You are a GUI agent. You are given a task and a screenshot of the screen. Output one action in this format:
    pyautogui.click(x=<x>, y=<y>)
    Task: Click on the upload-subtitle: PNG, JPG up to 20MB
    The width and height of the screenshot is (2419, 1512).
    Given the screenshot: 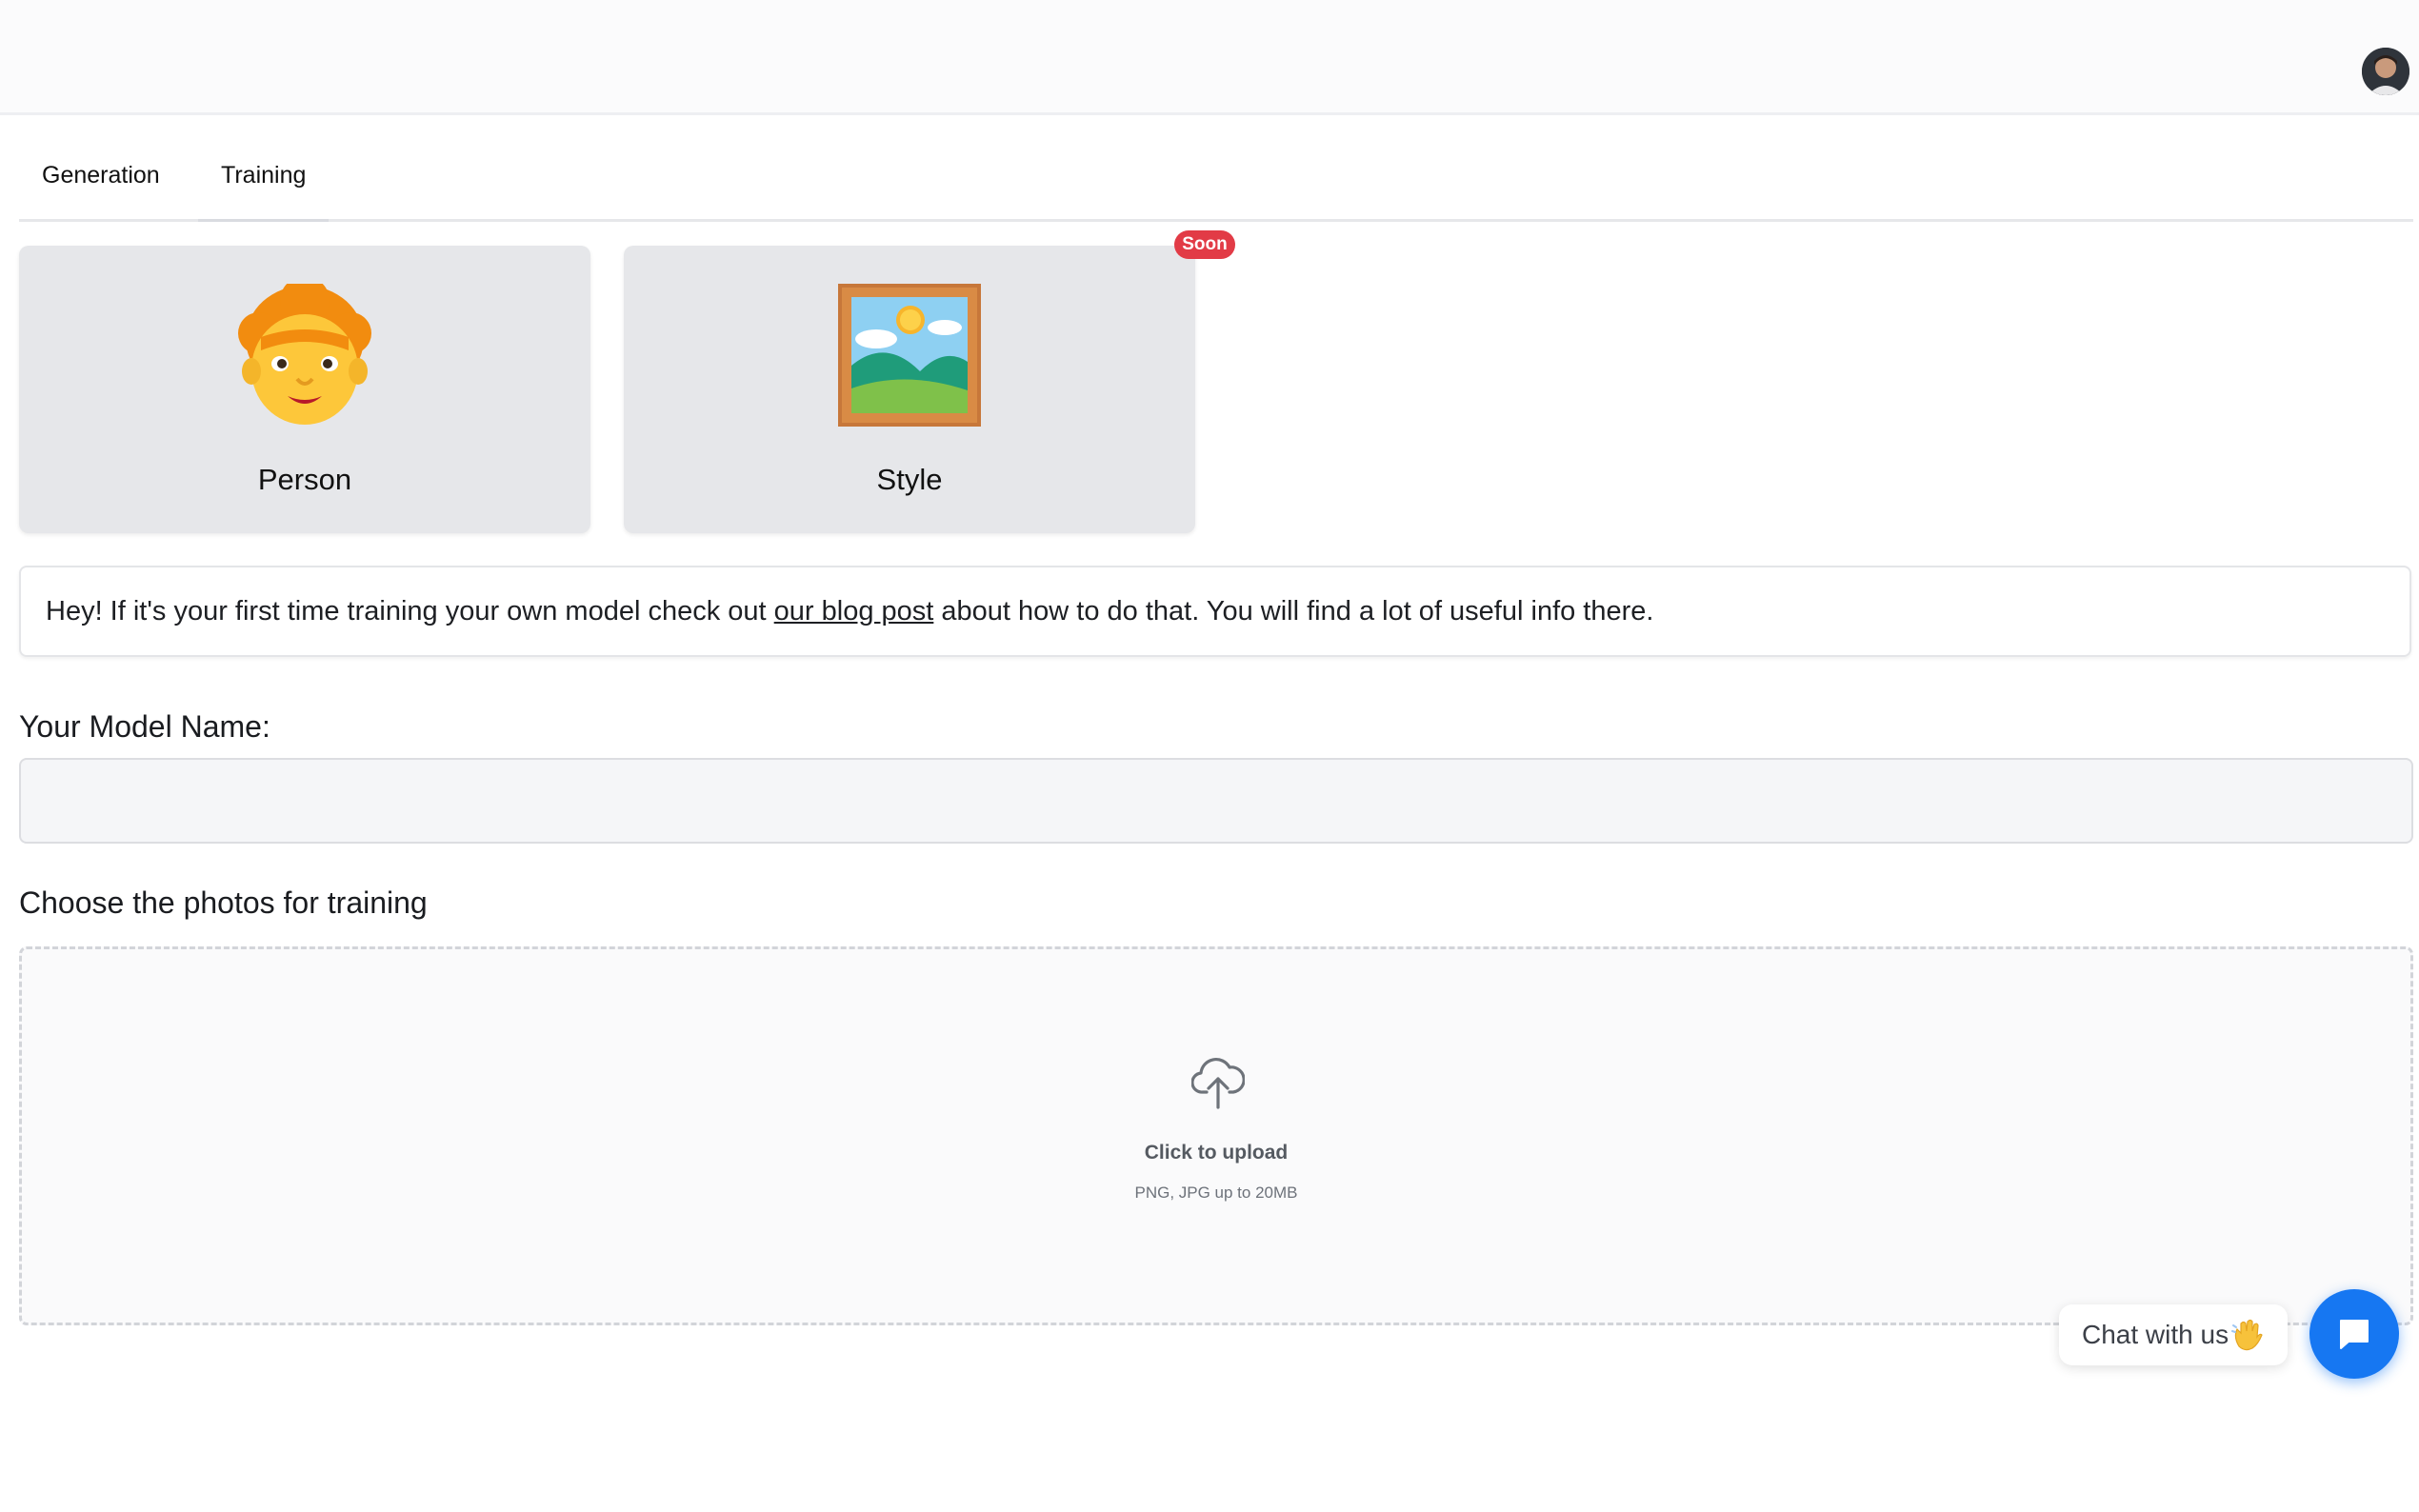 What is the action you would take?
    pyautogui.click(x=1216, y=1193)
    